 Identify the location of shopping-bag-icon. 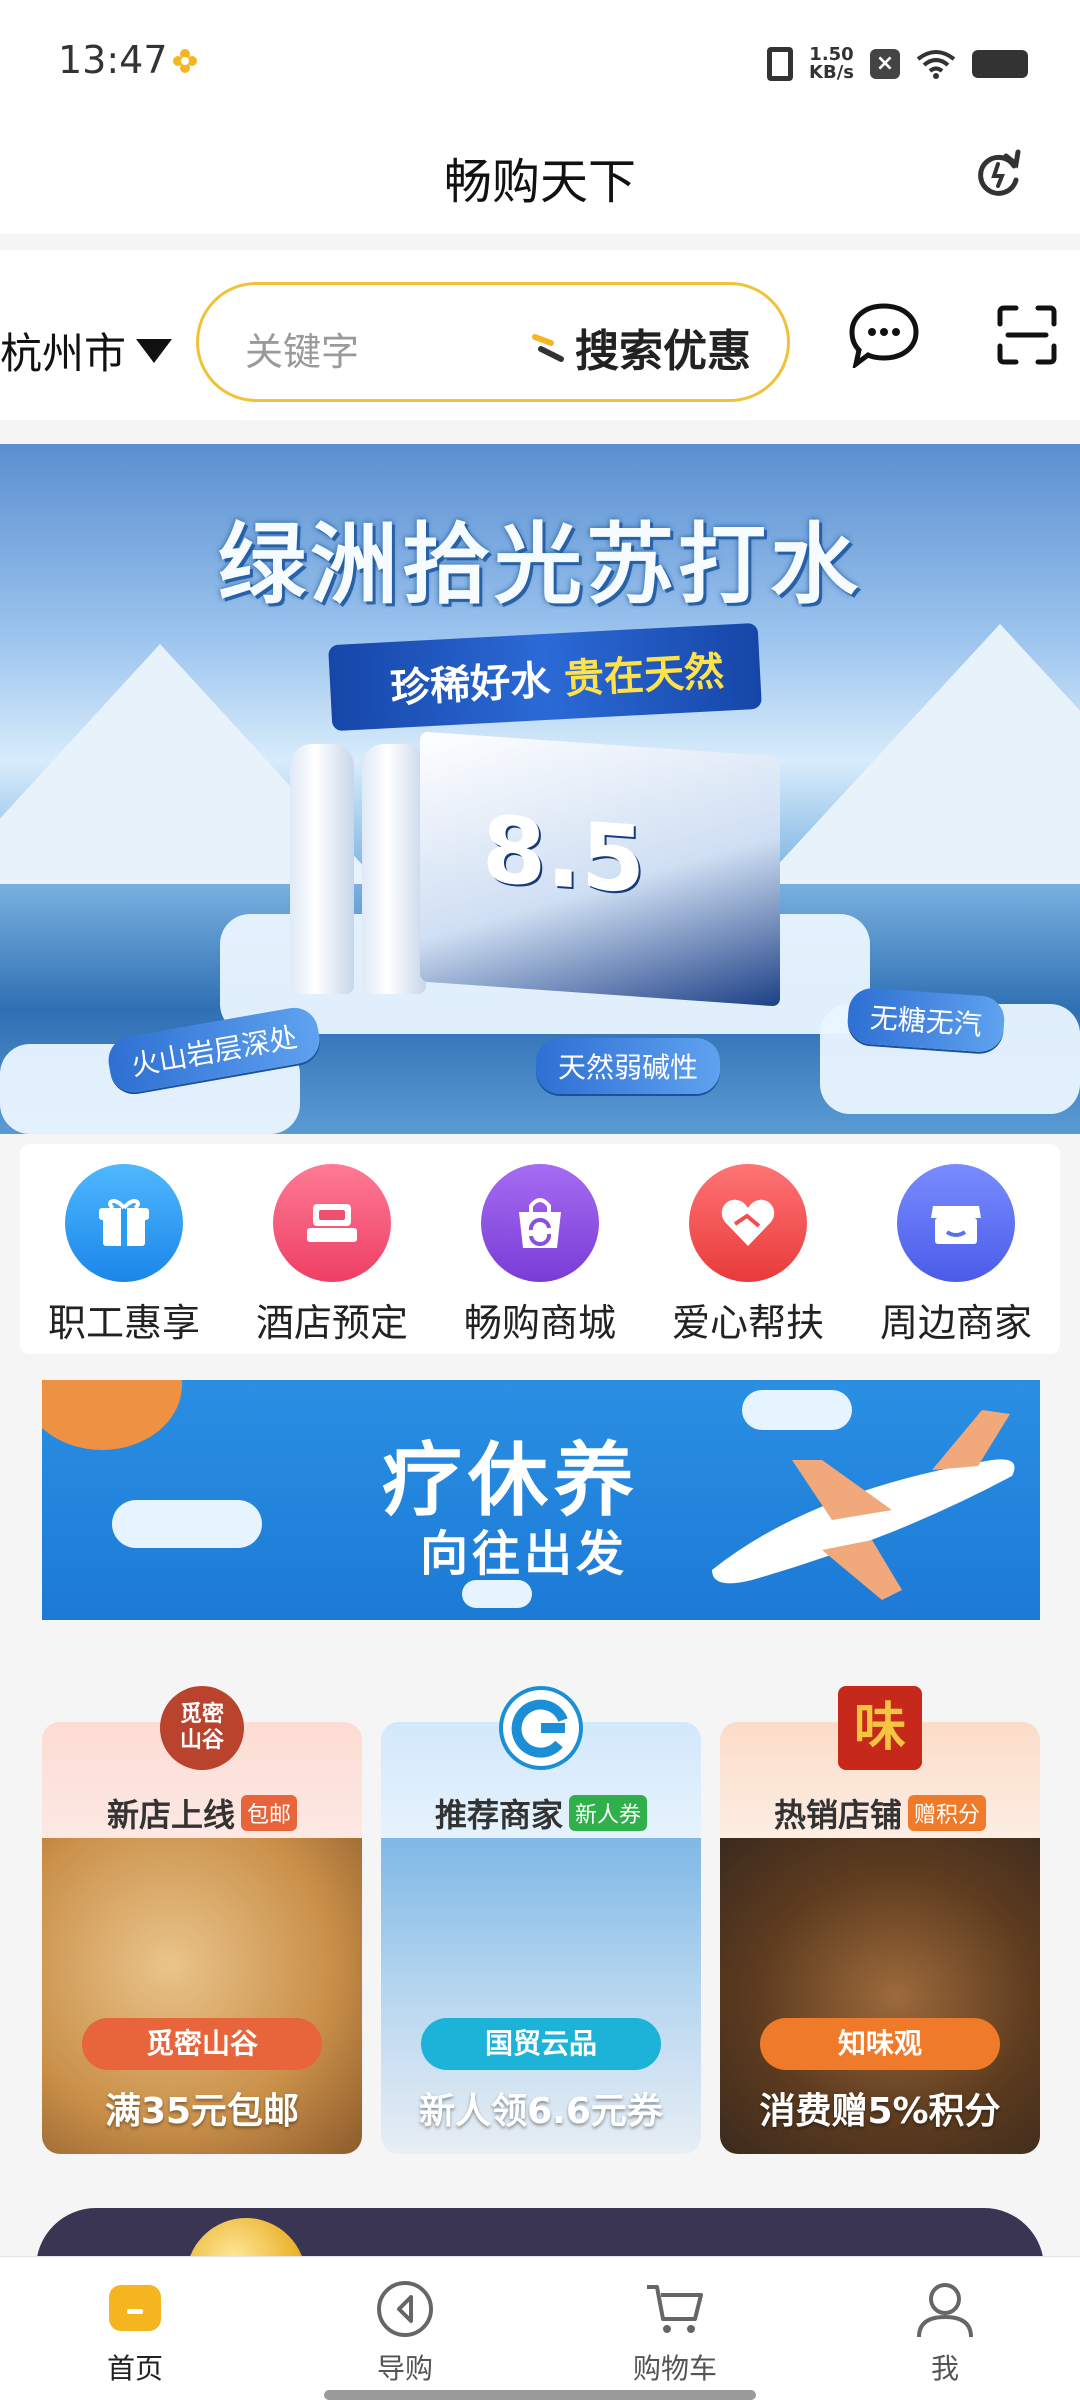
(540, 1223).